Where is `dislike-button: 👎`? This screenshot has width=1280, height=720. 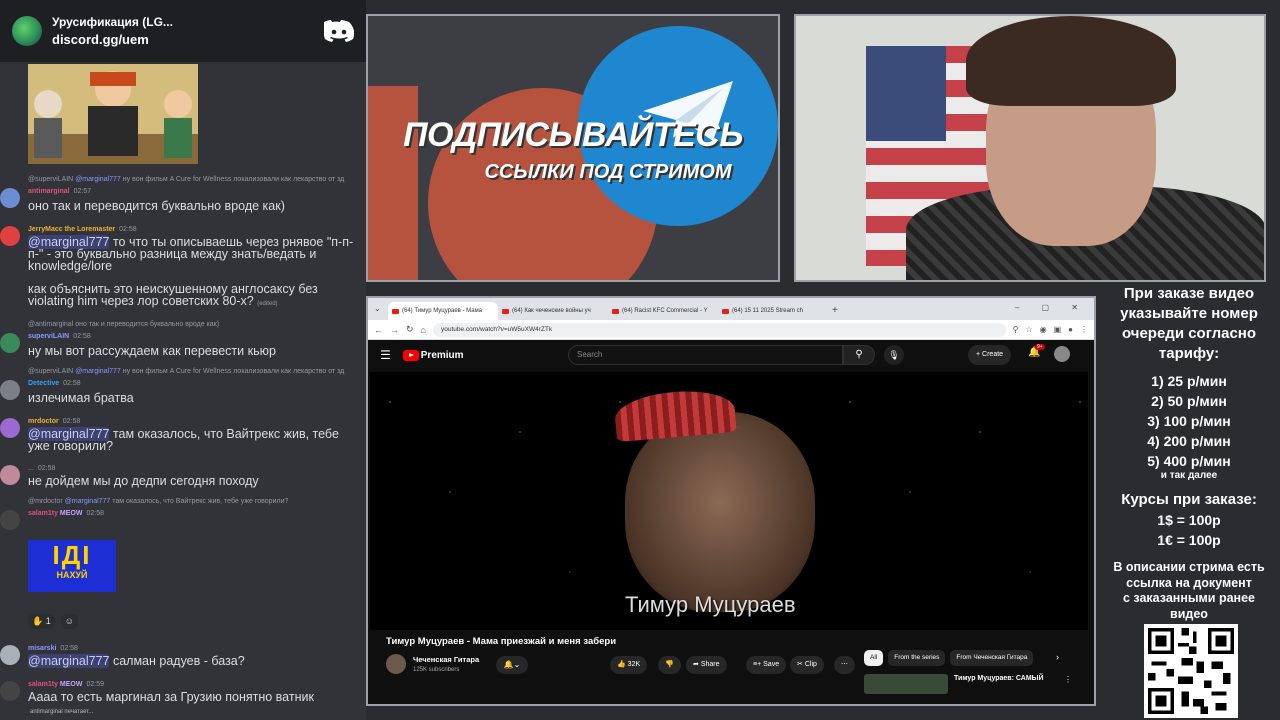
dislike-button: 👎 is located at coordinates (669, 665).